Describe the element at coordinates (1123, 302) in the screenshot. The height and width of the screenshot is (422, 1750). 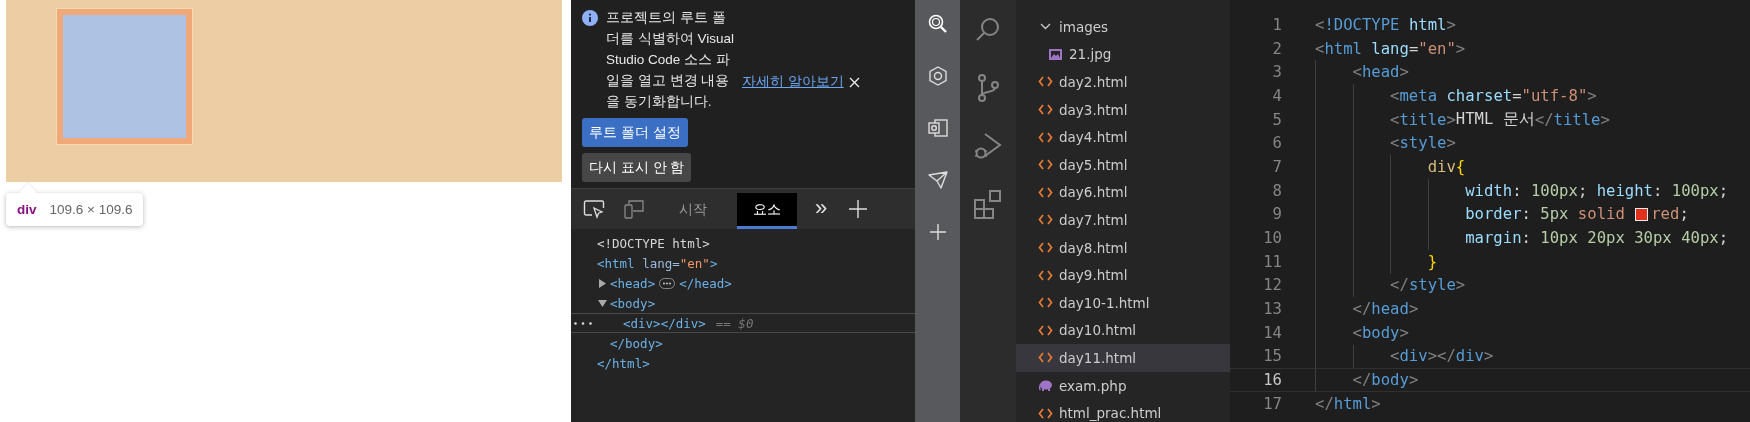
I see `explorer-item: day10-1.html` at that location.